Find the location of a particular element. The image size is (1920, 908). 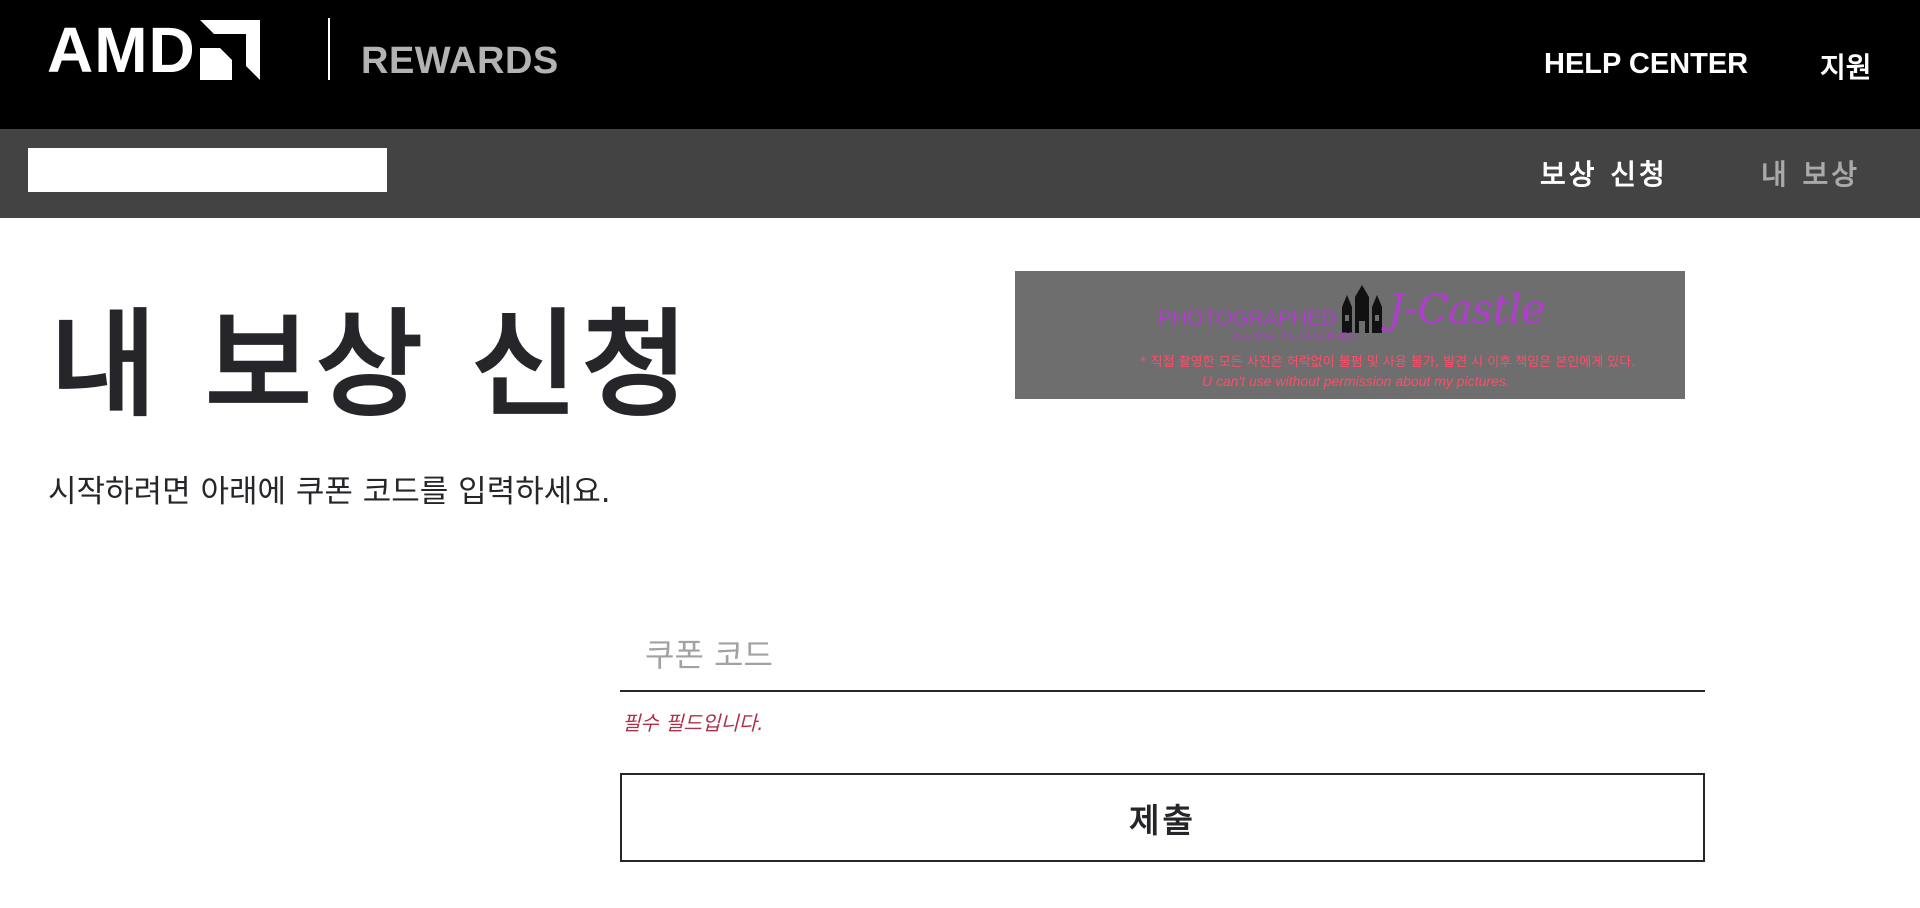

banner-tagline: ALL RIGHTS RESERVED is located at coordinates (1295, 336).